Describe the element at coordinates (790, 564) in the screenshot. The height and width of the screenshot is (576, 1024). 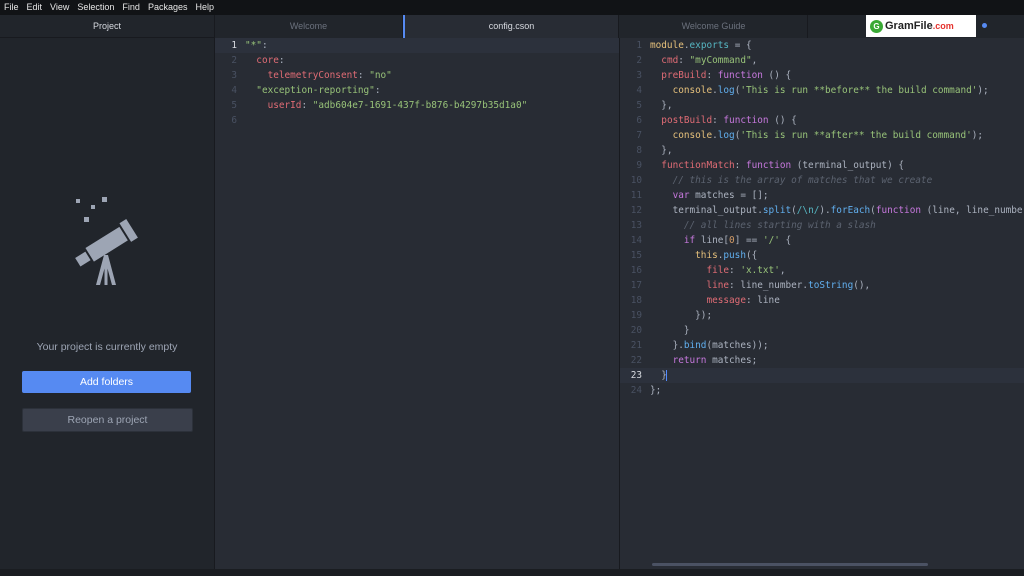
I see `horizontal-scrollbar` at that location.